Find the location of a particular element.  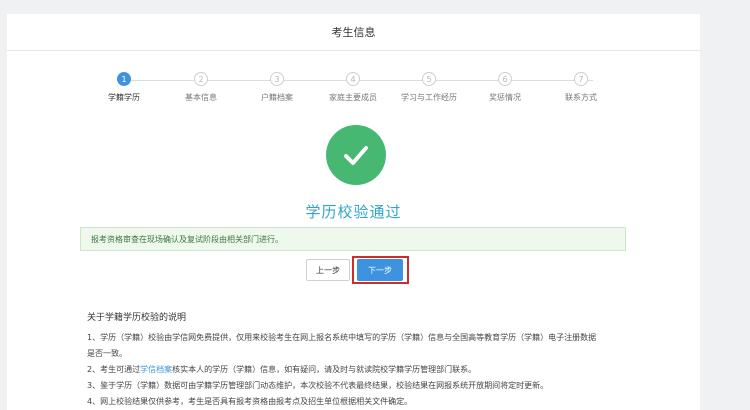

step-5: 5 学习与工作经历 is located at coordinates (429, 87).